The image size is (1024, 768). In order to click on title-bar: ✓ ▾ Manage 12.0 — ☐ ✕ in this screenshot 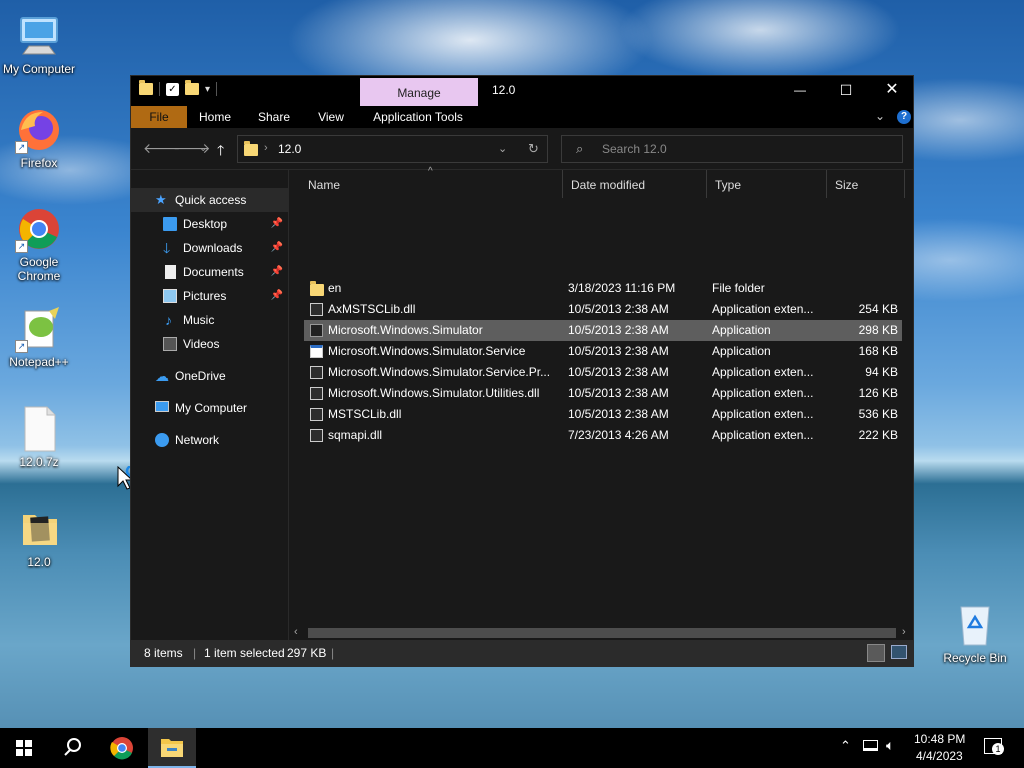, I will do `click(522, 91)`.